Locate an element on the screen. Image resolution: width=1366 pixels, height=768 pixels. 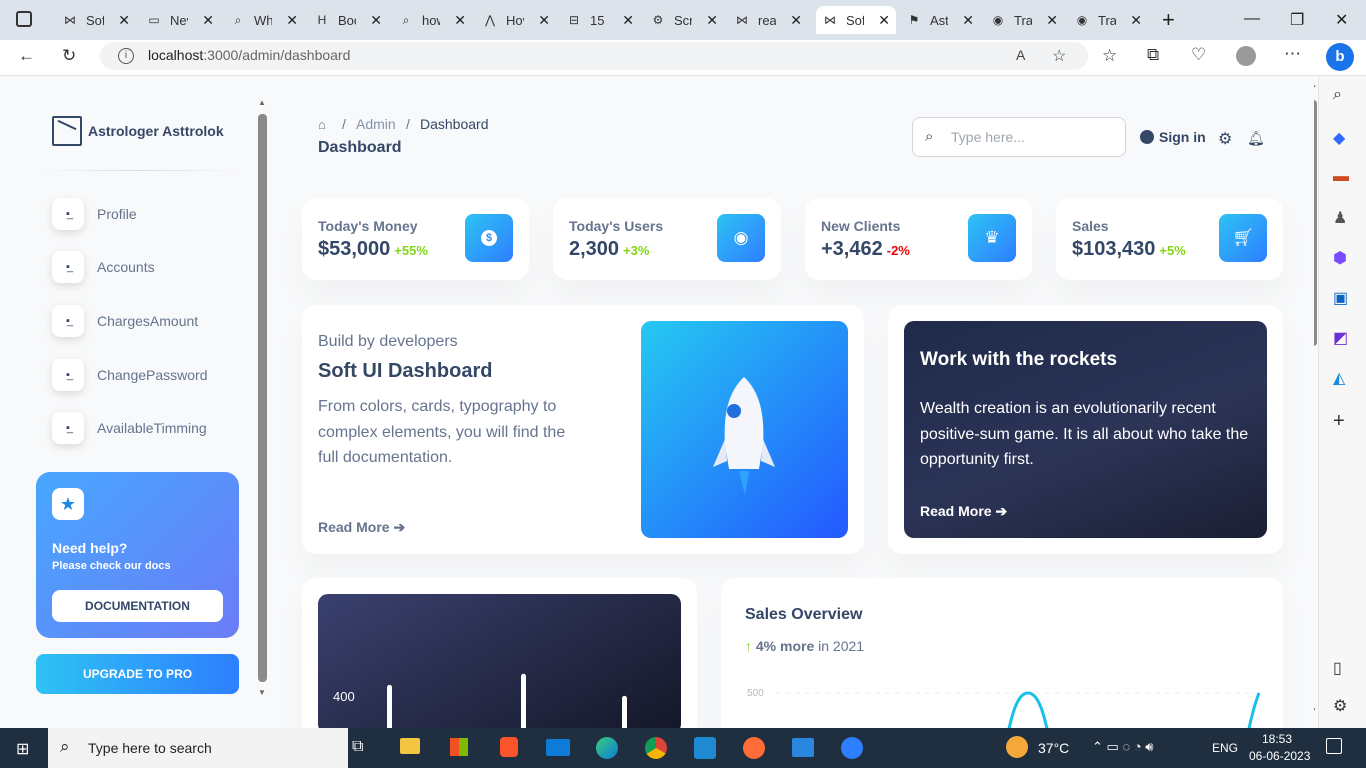
sidebar-scrollbar: ▲ ▼ is located at coordinates (262, 399).